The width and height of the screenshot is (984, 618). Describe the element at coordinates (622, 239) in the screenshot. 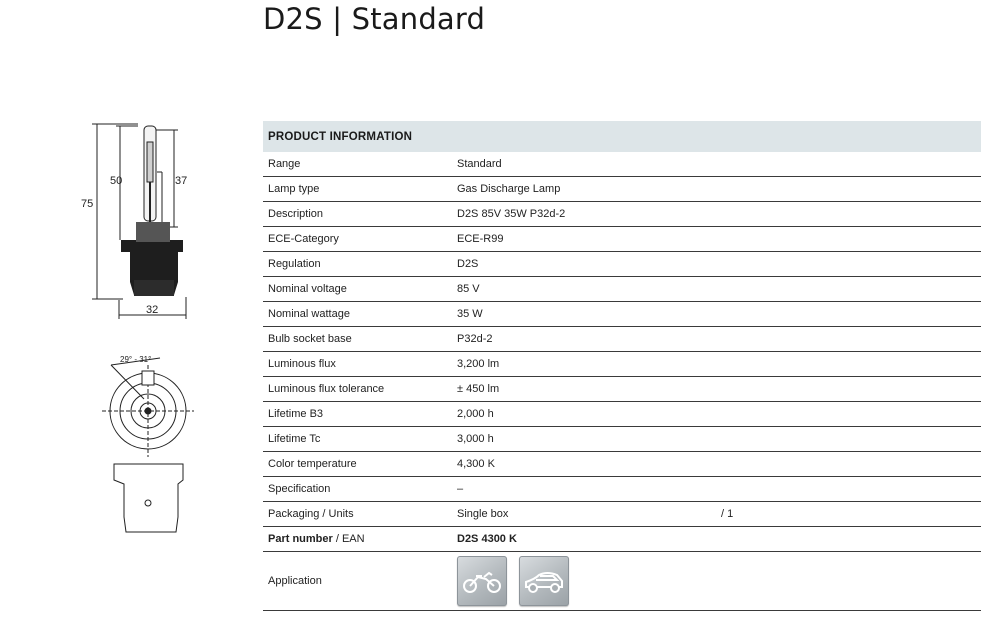

I see `table-row: ECE-Category ECE-R99` at that location.